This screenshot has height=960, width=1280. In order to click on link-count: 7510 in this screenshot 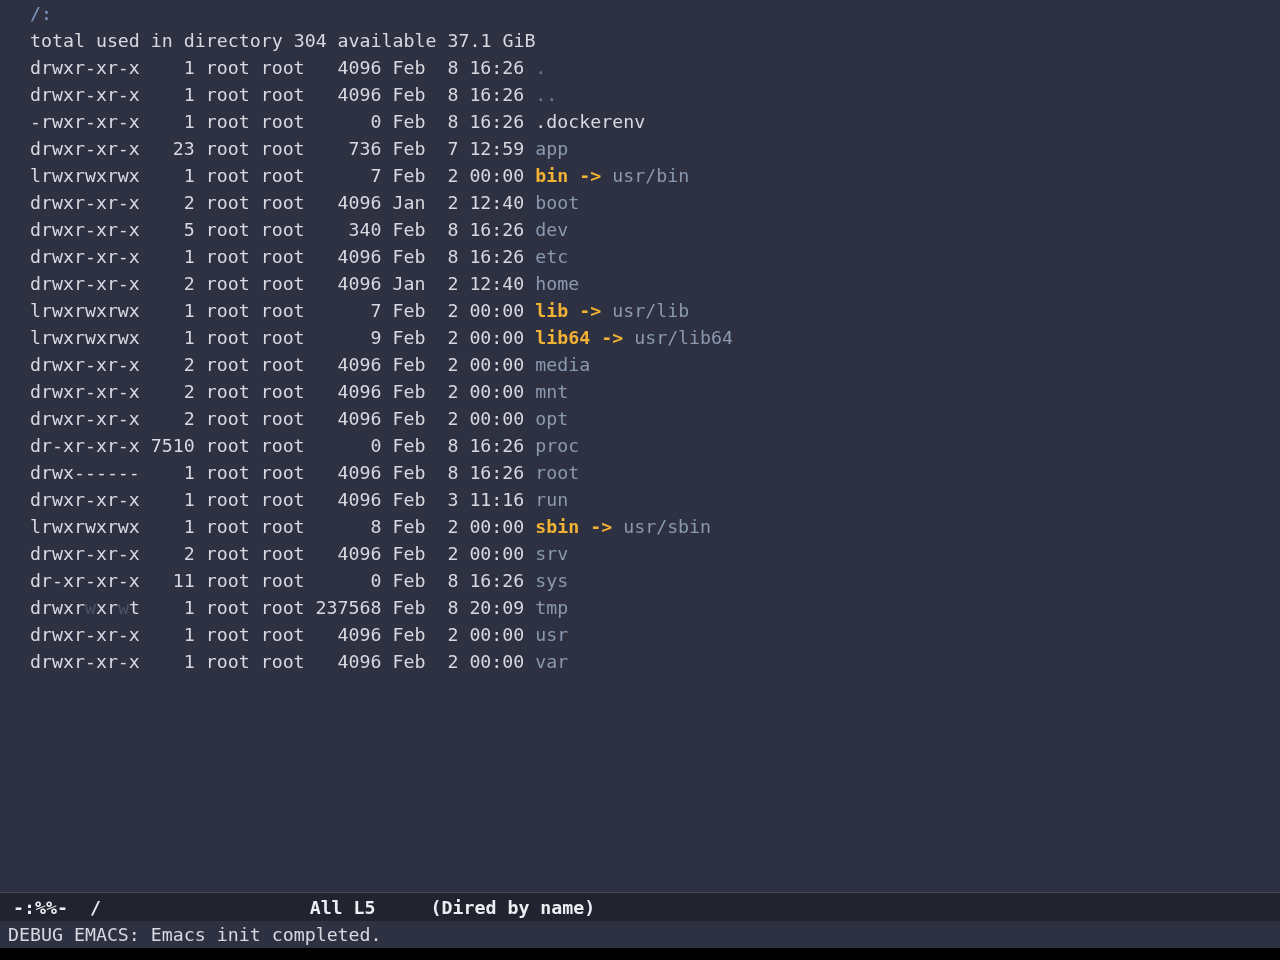, I will do `click(172, 446)`.